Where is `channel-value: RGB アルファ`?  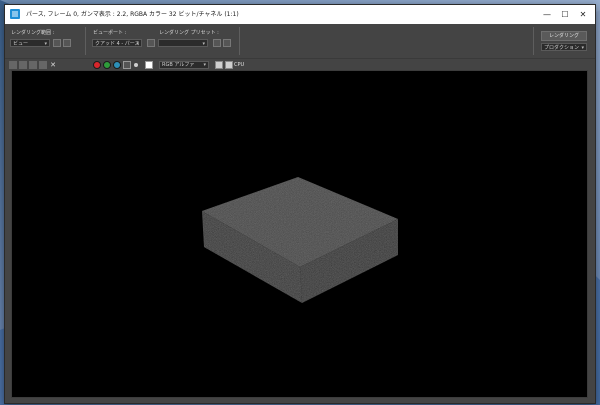
channel-value: RGB アルファ is located at coordinates (178, 65).